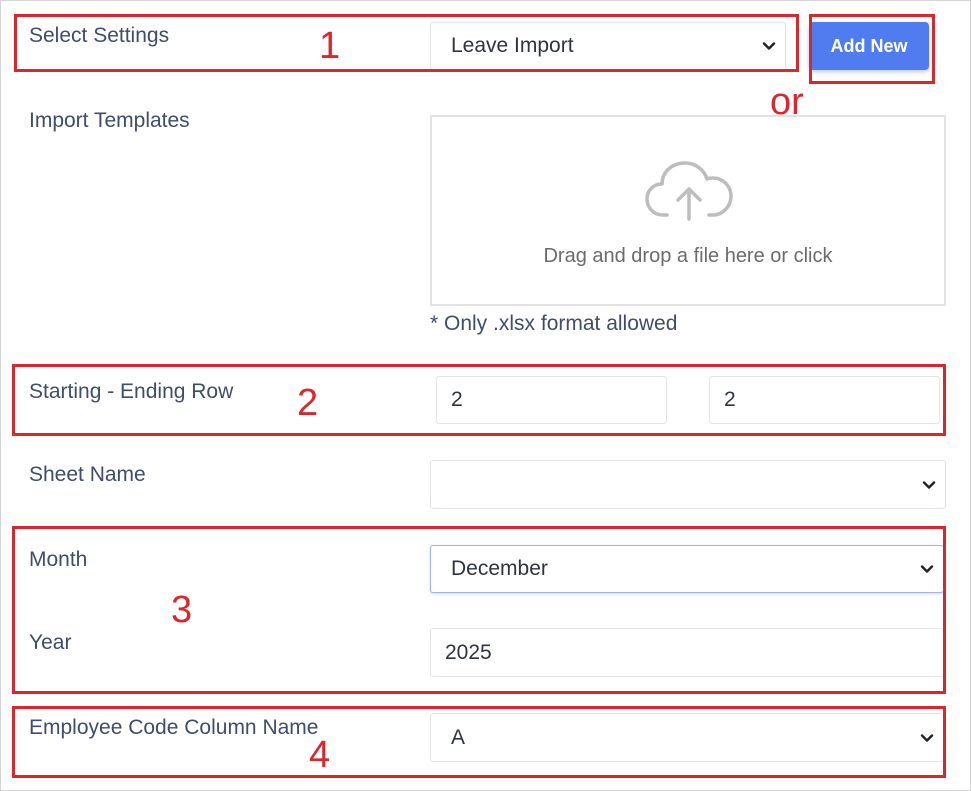 This screenshot has width=971, height=791. I want to click on sheet-name-label: Sheet Name, so click(87, 474).